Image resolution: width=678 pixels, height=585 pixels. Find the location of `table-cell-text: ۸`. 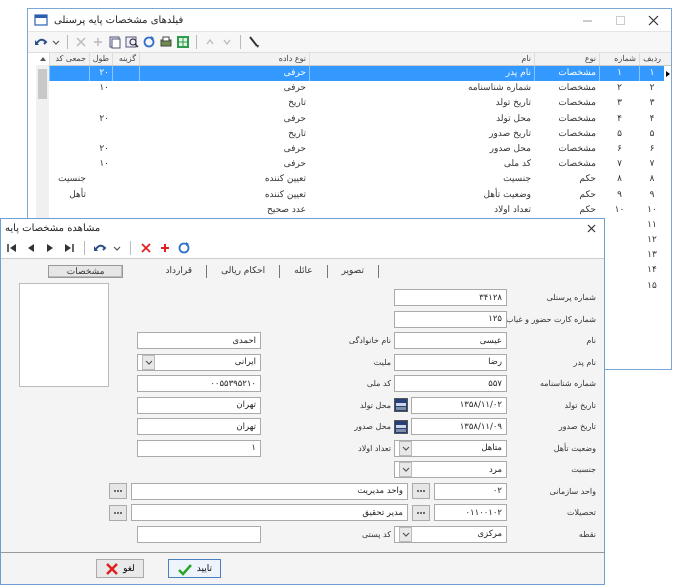

table-cell-text: ۸ is located at coordinates (619, 179).